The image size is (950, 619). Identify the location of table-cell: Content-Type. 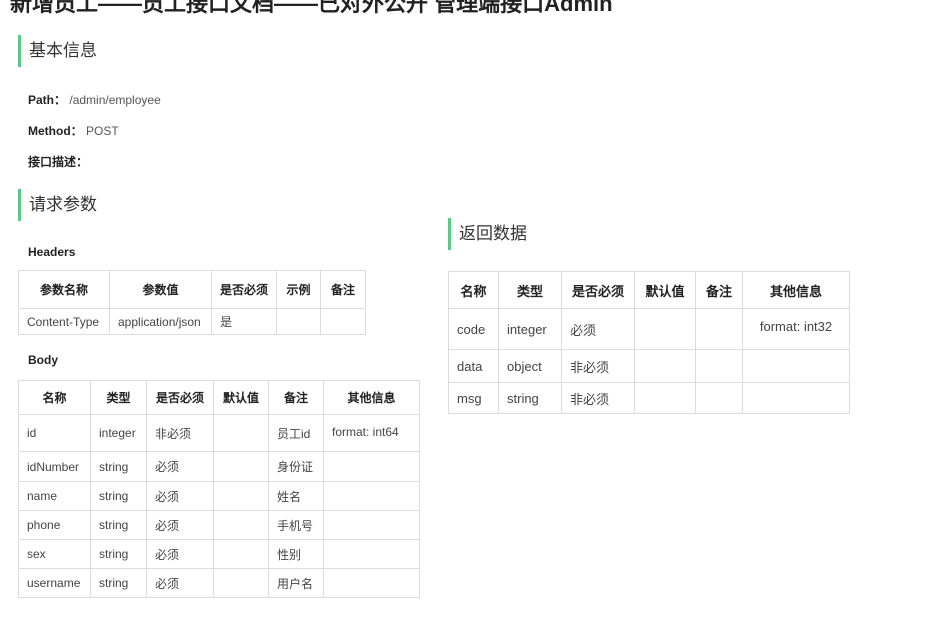
(64, 321).